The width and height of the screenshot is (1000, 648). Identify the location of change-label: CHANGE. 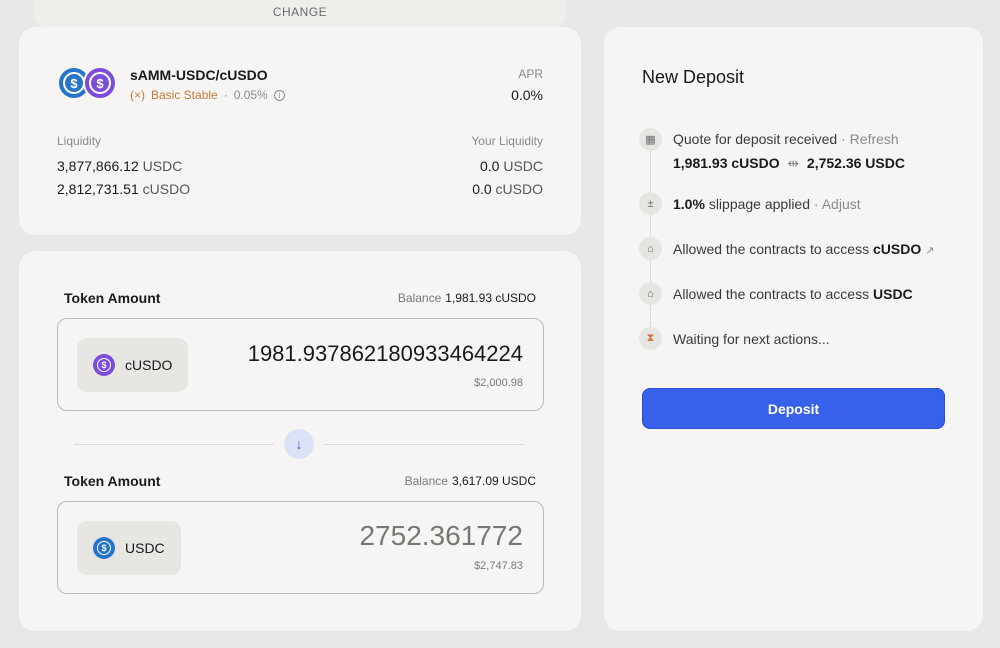
(300, 12).